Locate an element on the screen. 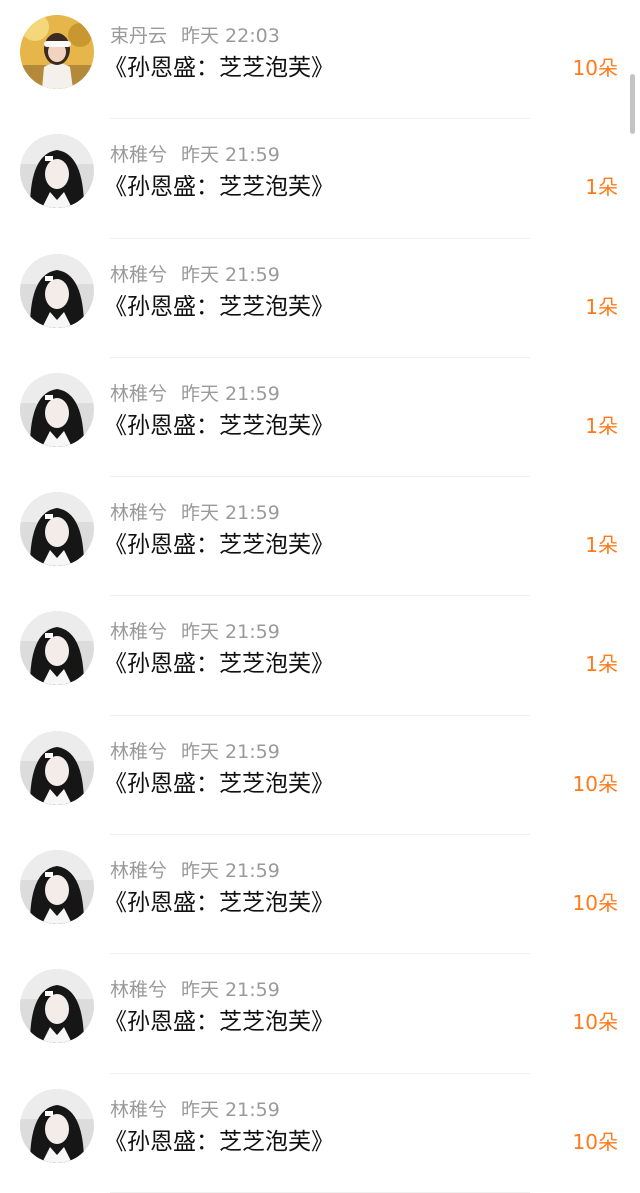  list-item: 束丹云 昨天 22:03 《孙恩盛：芝芝泡芙》 10朵 is located at coordinates (320, 60).